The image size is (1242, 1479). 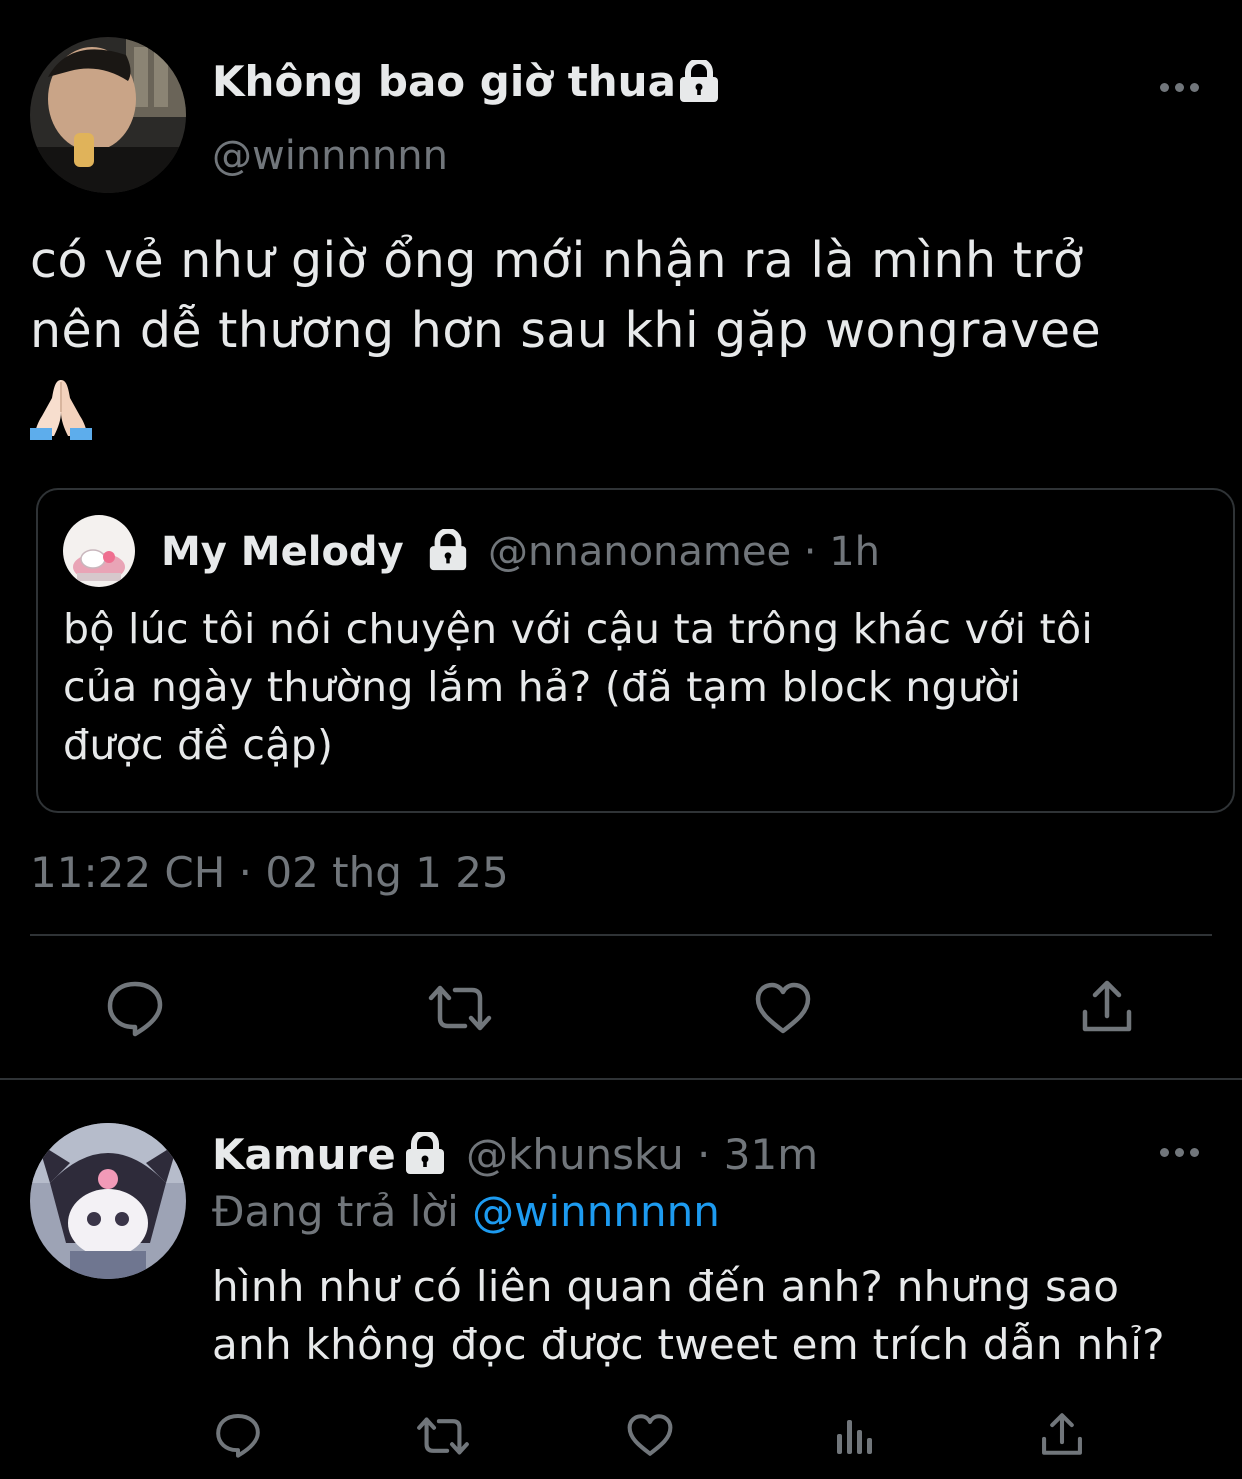 I want to click on folded-hands-emoji, so click(x=61, y=410).